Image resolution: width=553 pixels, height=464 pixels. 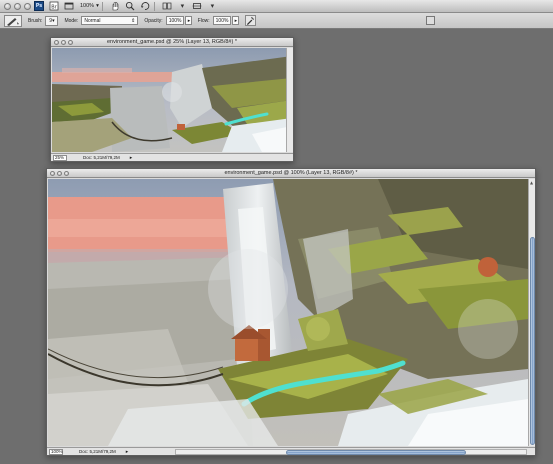 I want to click on zoom-field: 25%, so click(x=60, y=157).